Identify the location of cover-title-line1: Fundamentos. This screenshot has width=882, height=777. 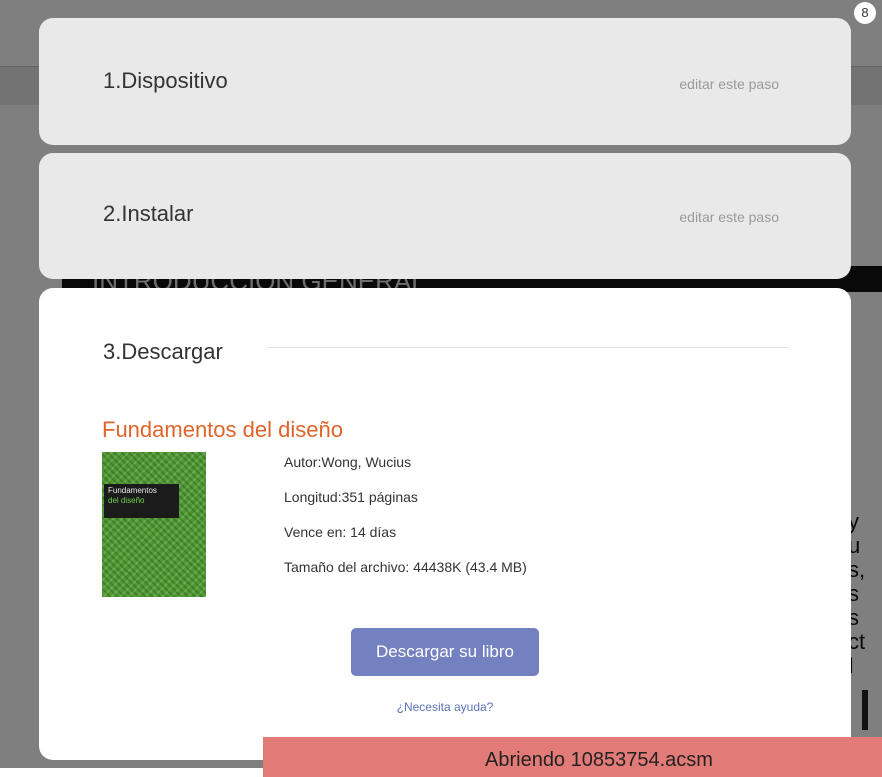
(132, 490).